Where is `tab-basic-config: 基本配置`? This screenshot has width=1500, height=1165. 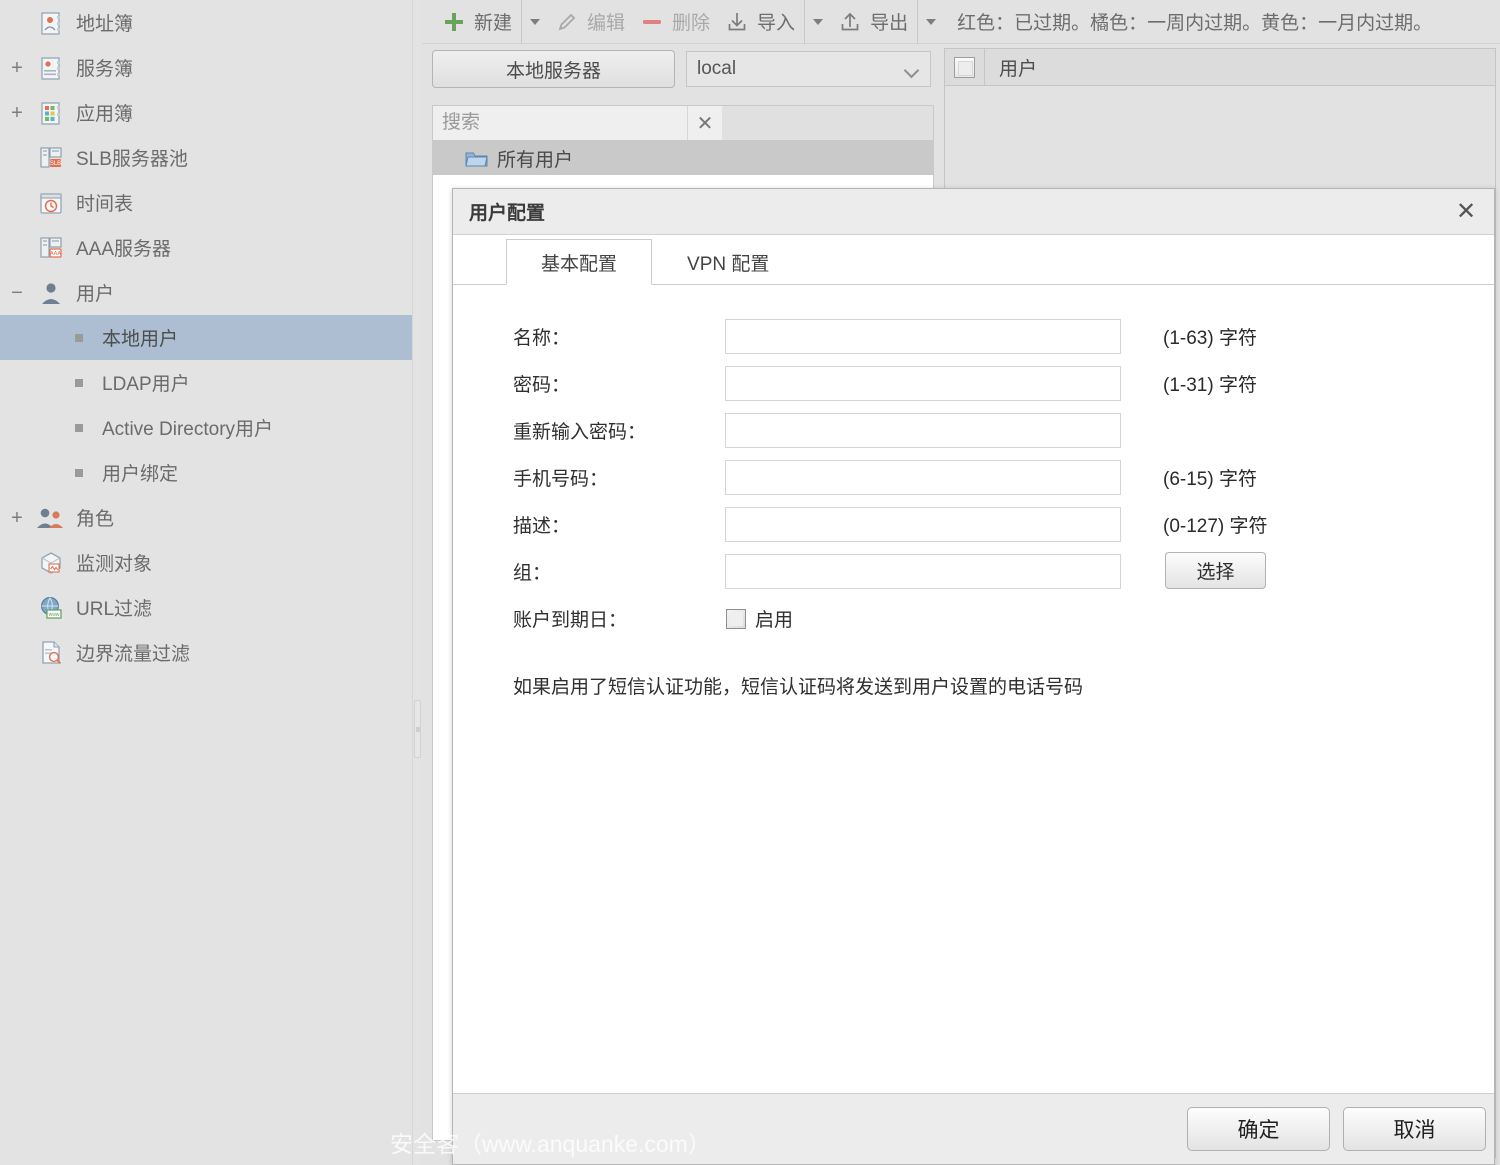
tab-basic-config: 基本配置 is located at coordinates (579, 262).